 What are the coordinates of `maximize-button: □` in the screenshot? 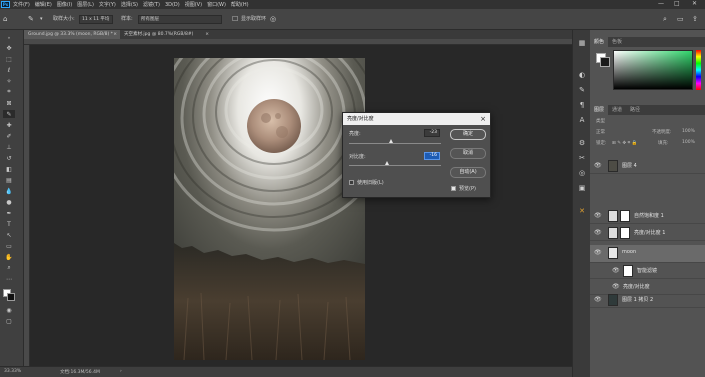 It's located at (677, 3).